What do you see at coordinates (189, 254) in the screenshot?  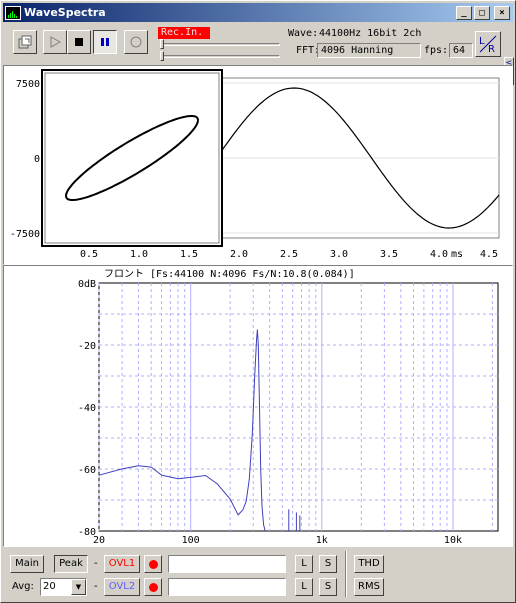 I see `x-tick-label: 1.5` at bounding box center [189, 254].